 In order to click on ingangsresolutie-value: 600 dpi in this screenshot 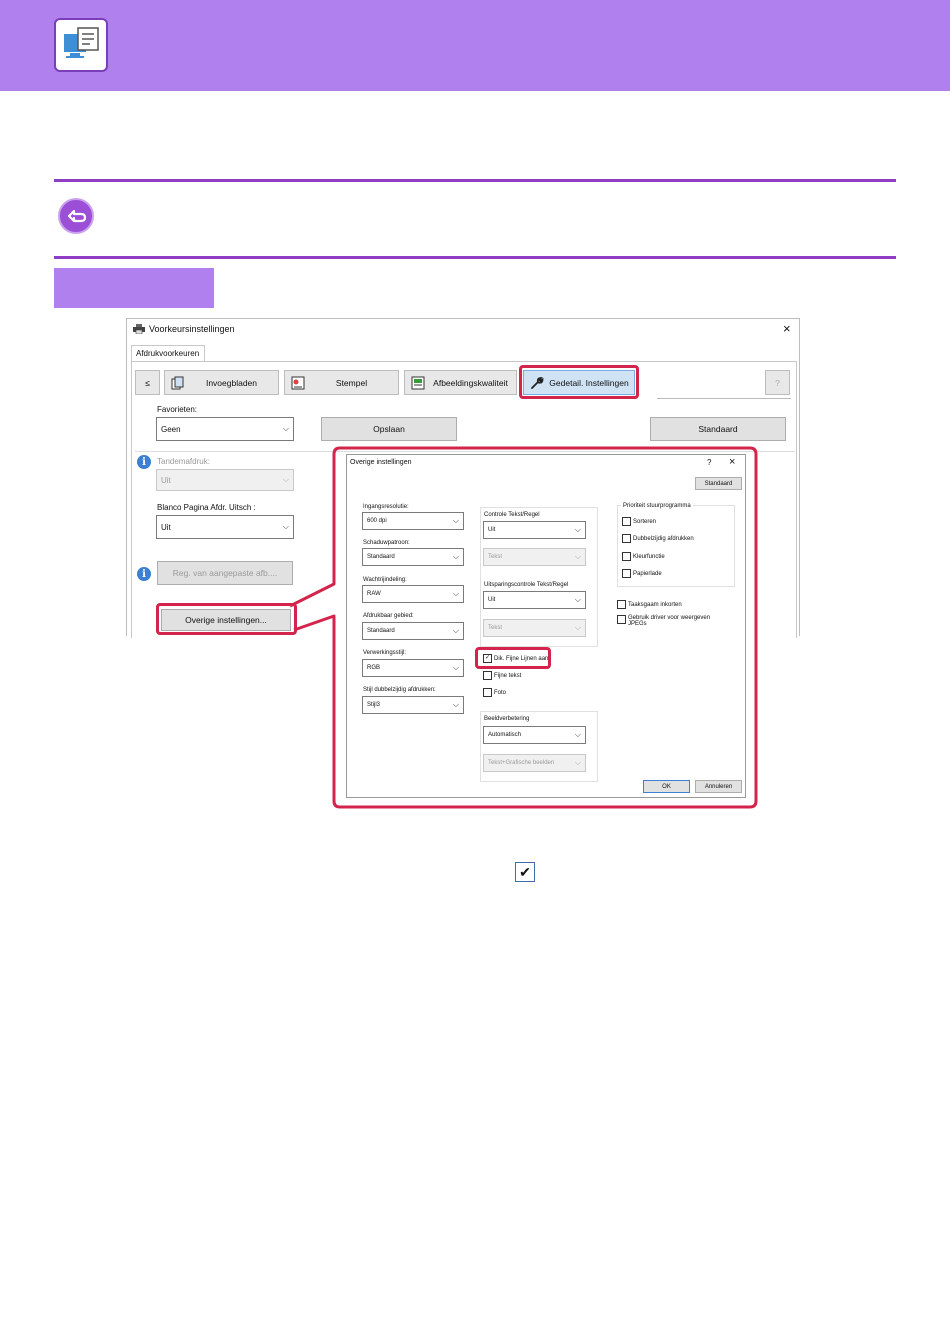, I will do `click(377, 521)`.